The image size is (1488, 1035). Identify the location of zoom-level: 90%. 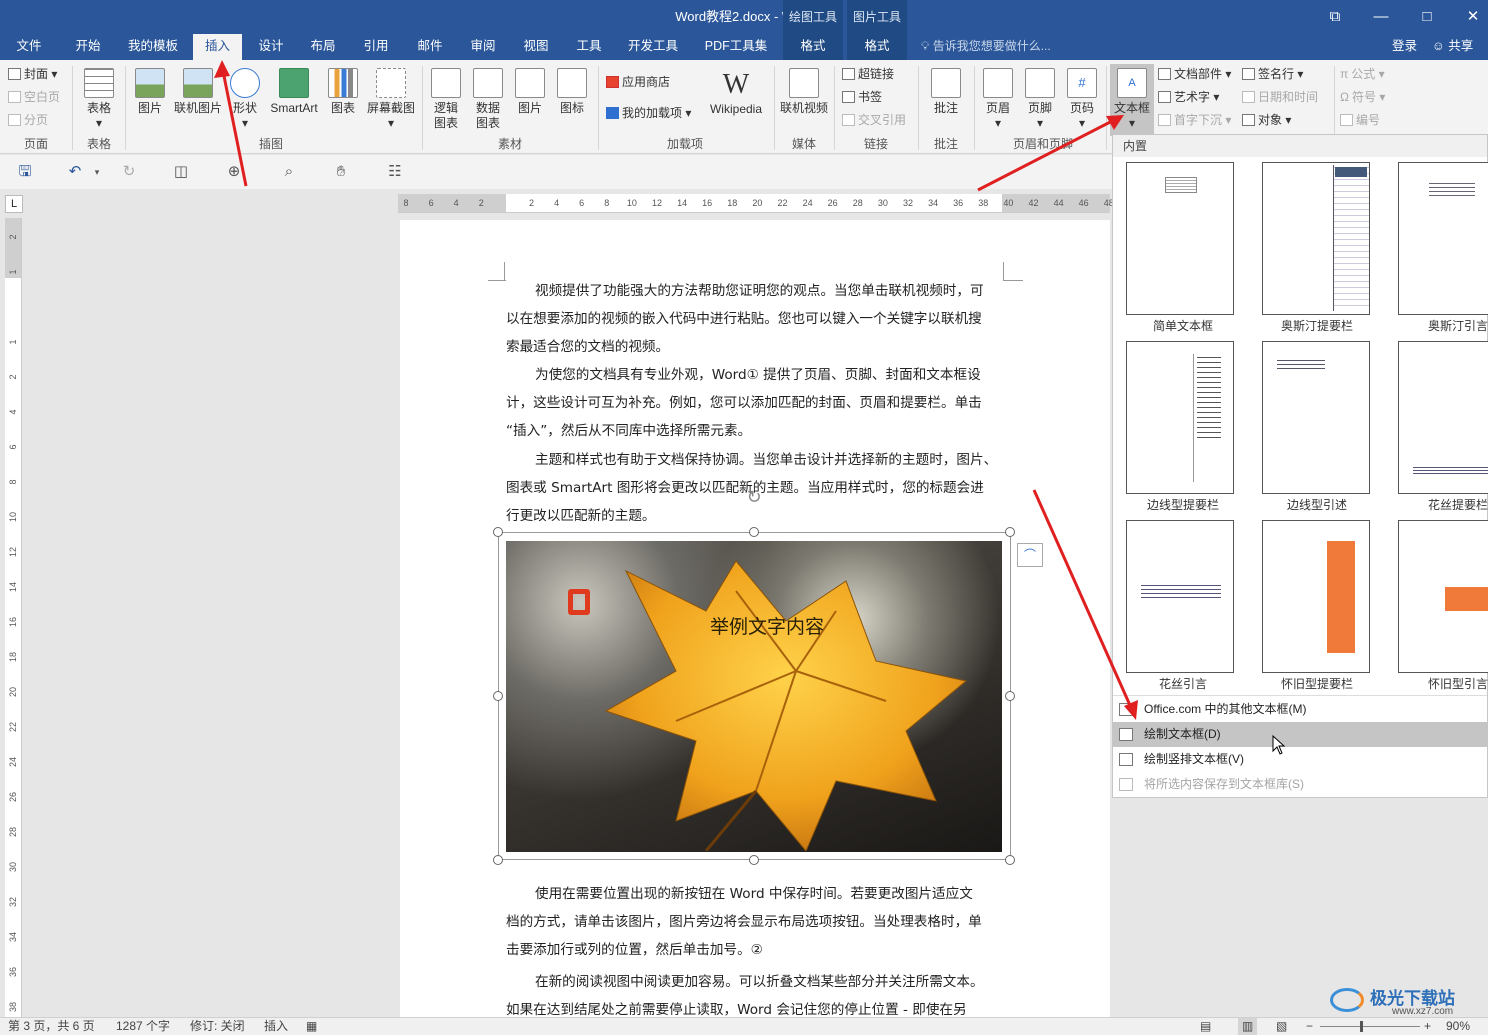
(1458, 1026).